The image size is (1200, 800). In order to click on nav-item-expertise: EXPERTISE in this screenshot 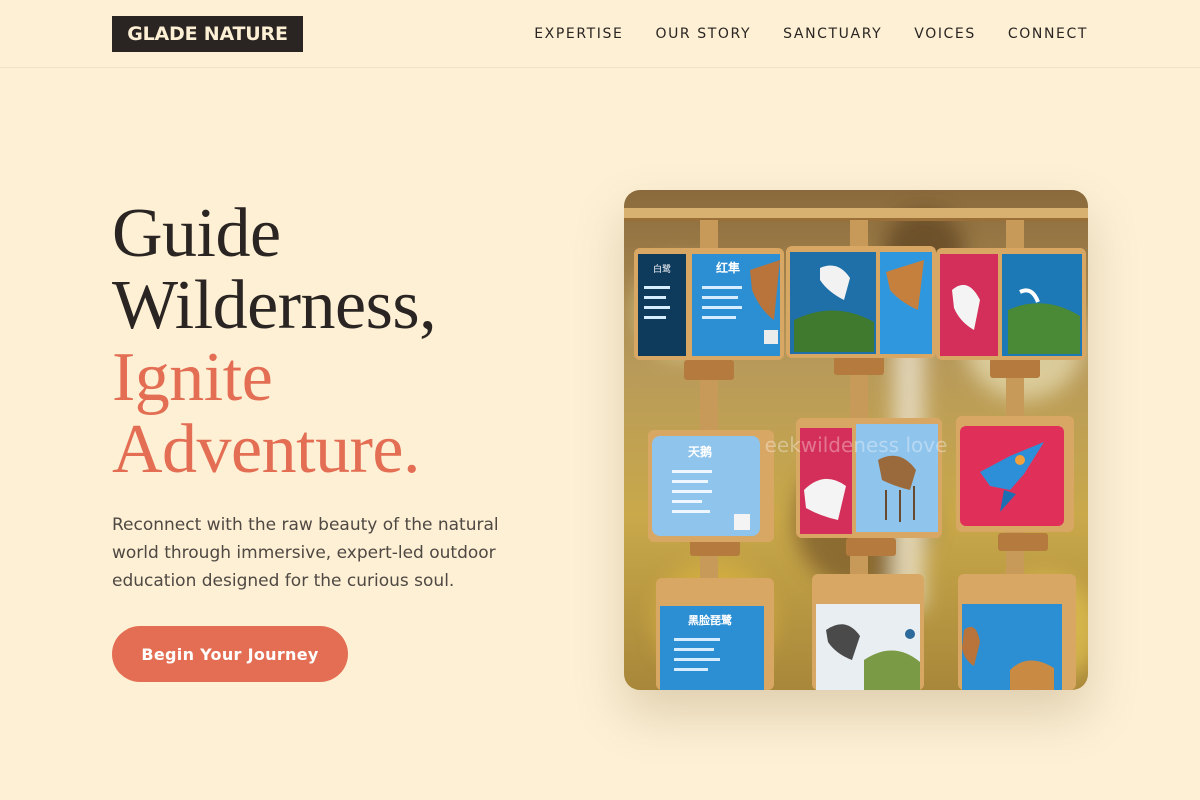, I will do `click(578, 34)`.